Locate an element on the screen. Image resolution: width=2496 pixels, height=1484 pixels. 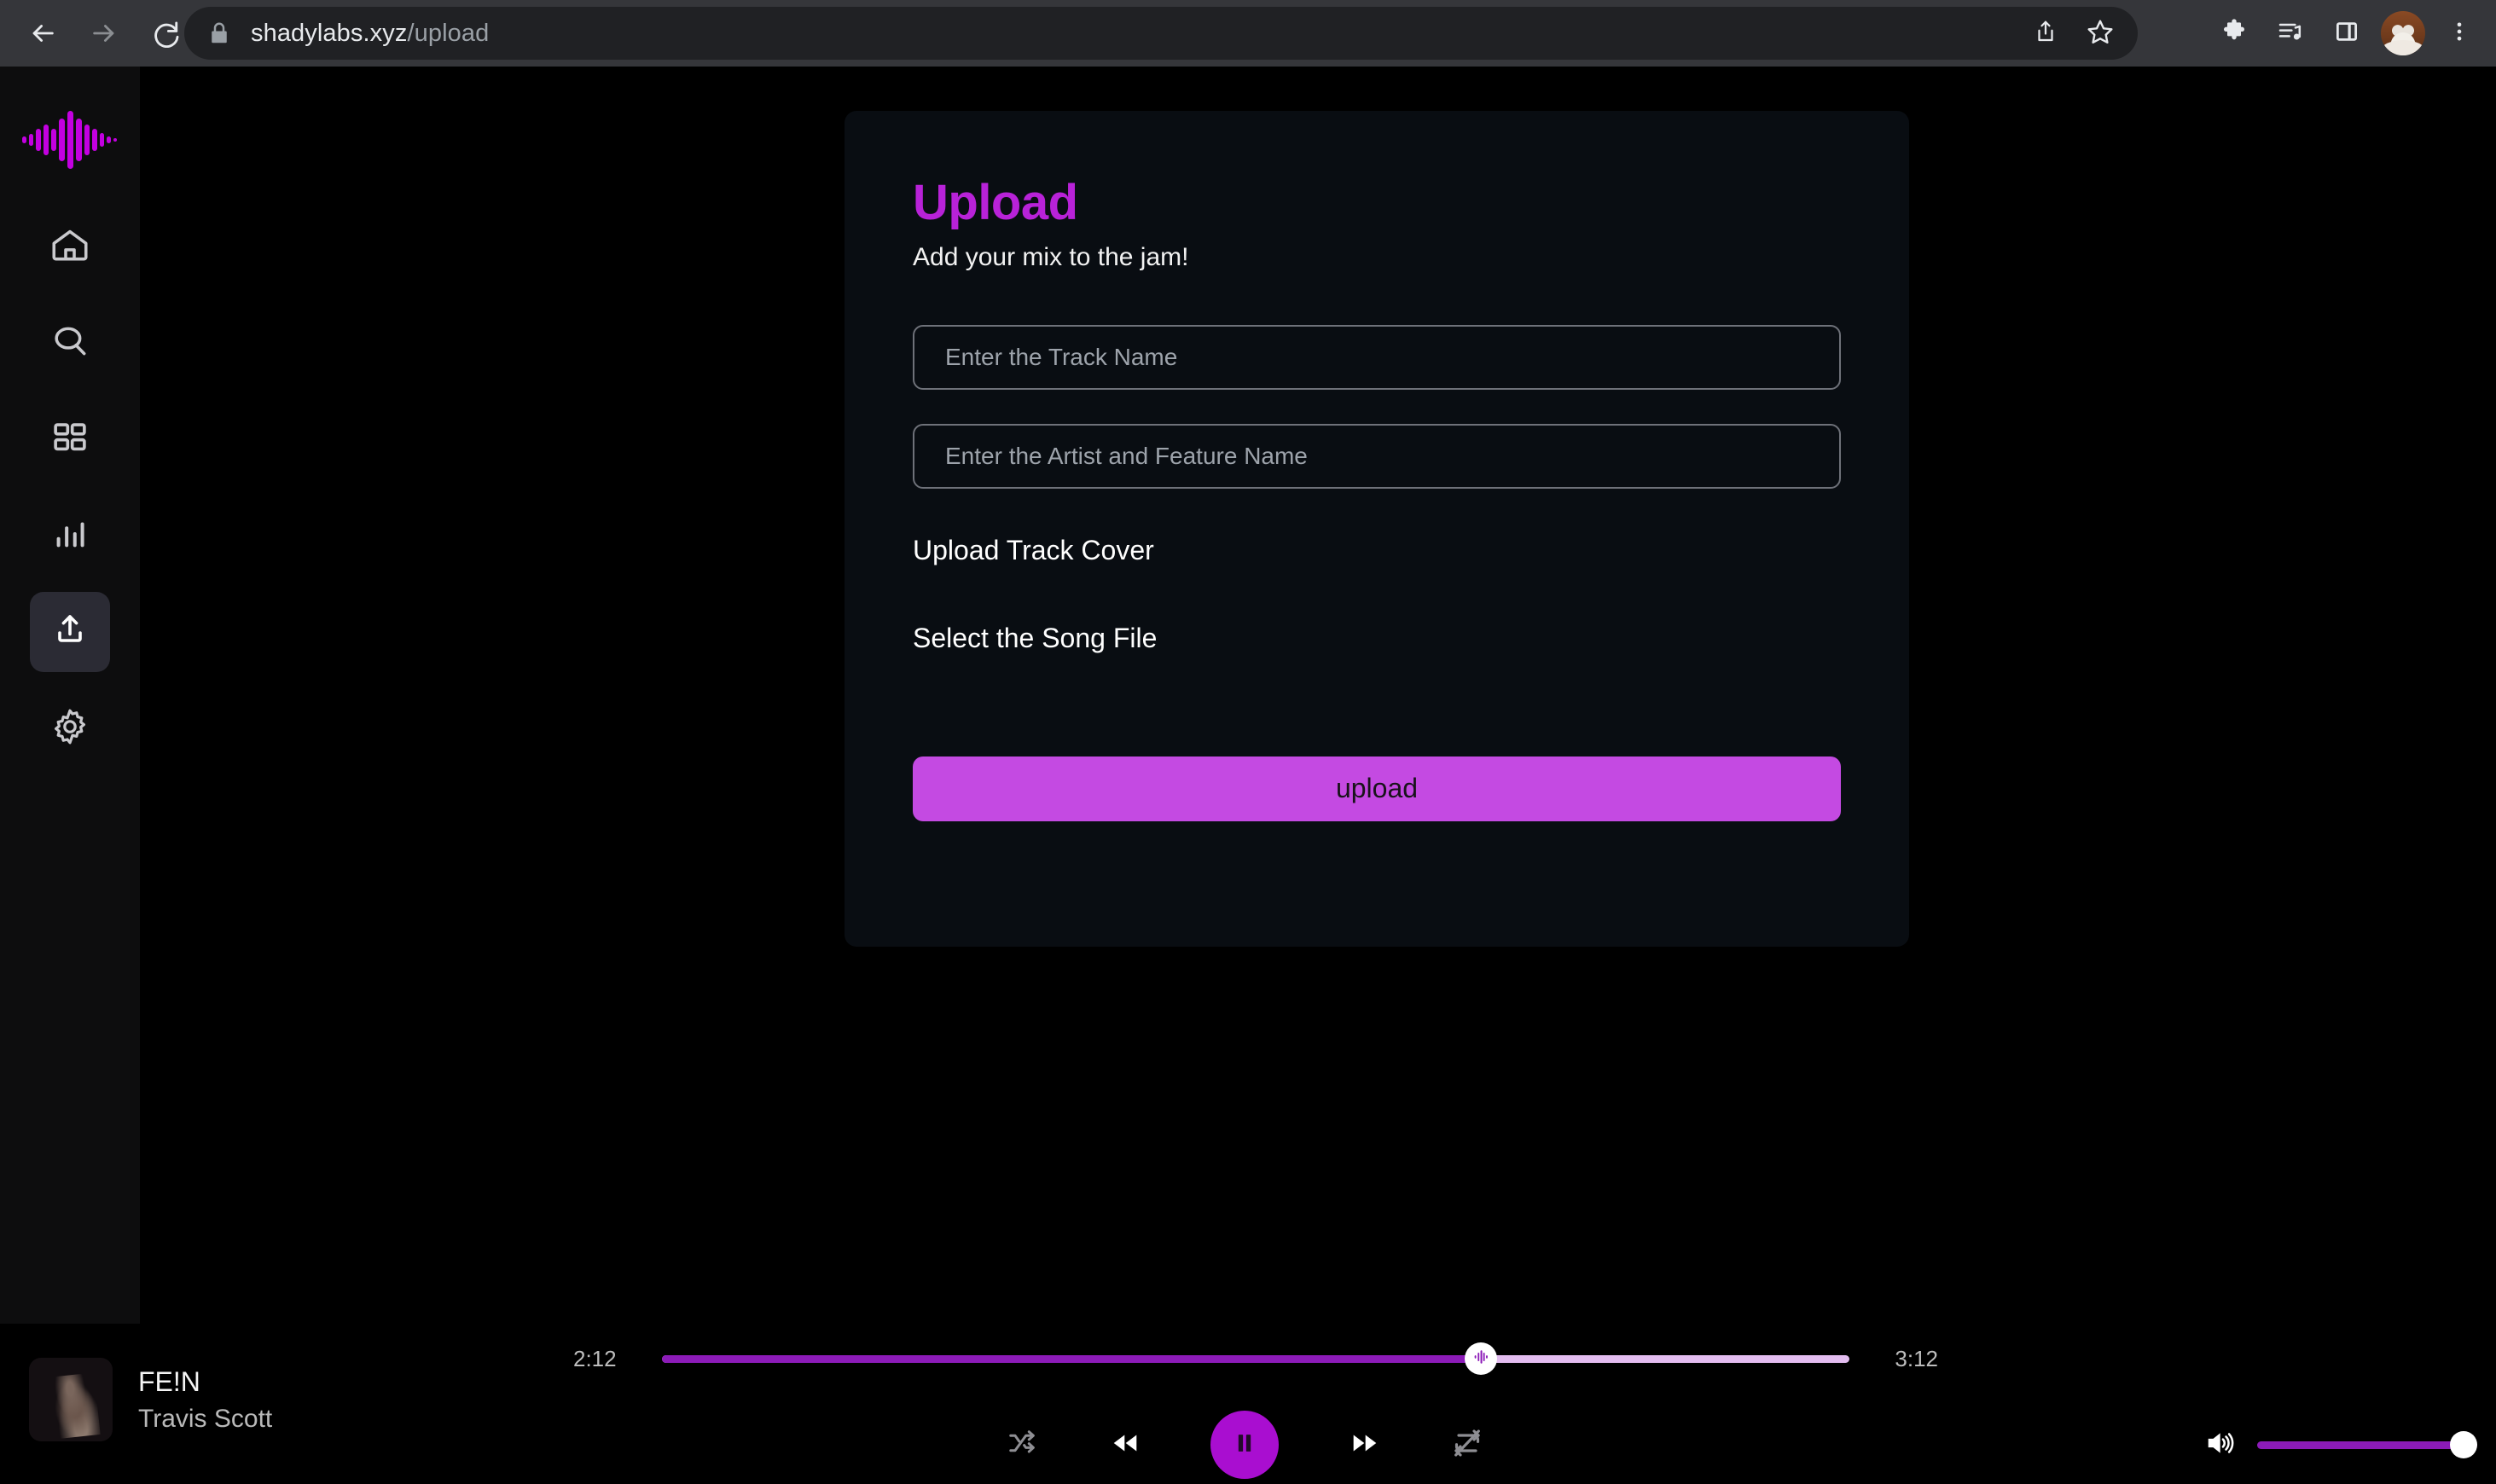
now-playing: FE!N Travis Scott is located at coordinates (150, 1399).